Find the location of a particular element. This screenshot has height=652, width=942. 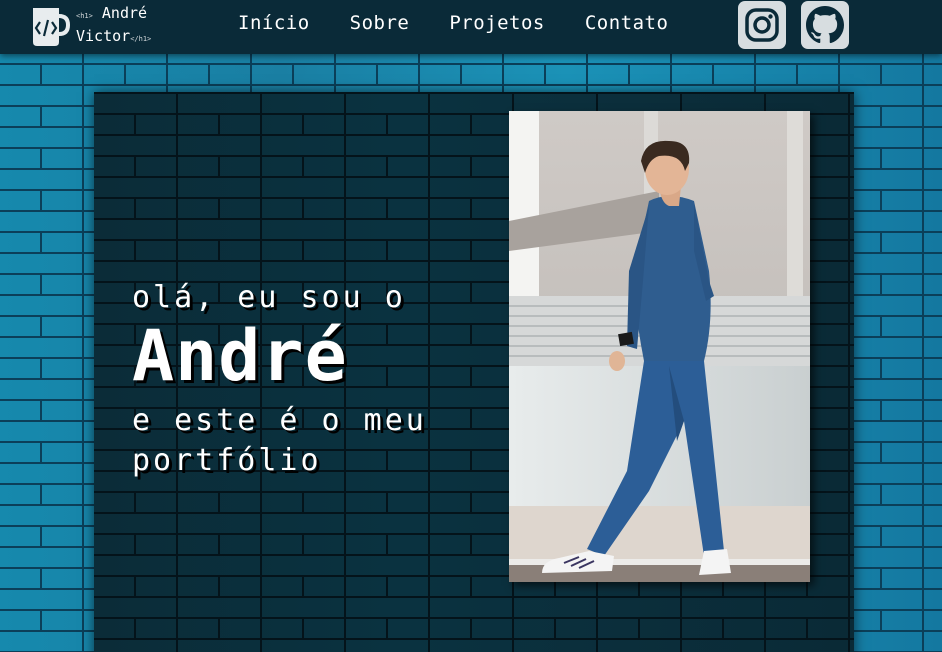

github-button is located at coordinates (825, 25).